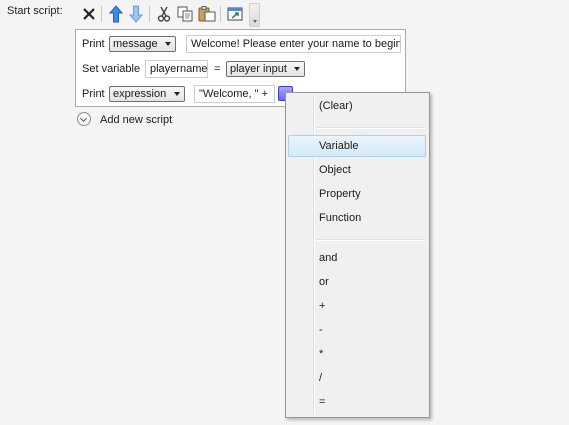 This screenshot has height=425, width=569. Describe the element at coordinates (176, 69) in the screenshot. I see `variable-name-field: playername` at that location.